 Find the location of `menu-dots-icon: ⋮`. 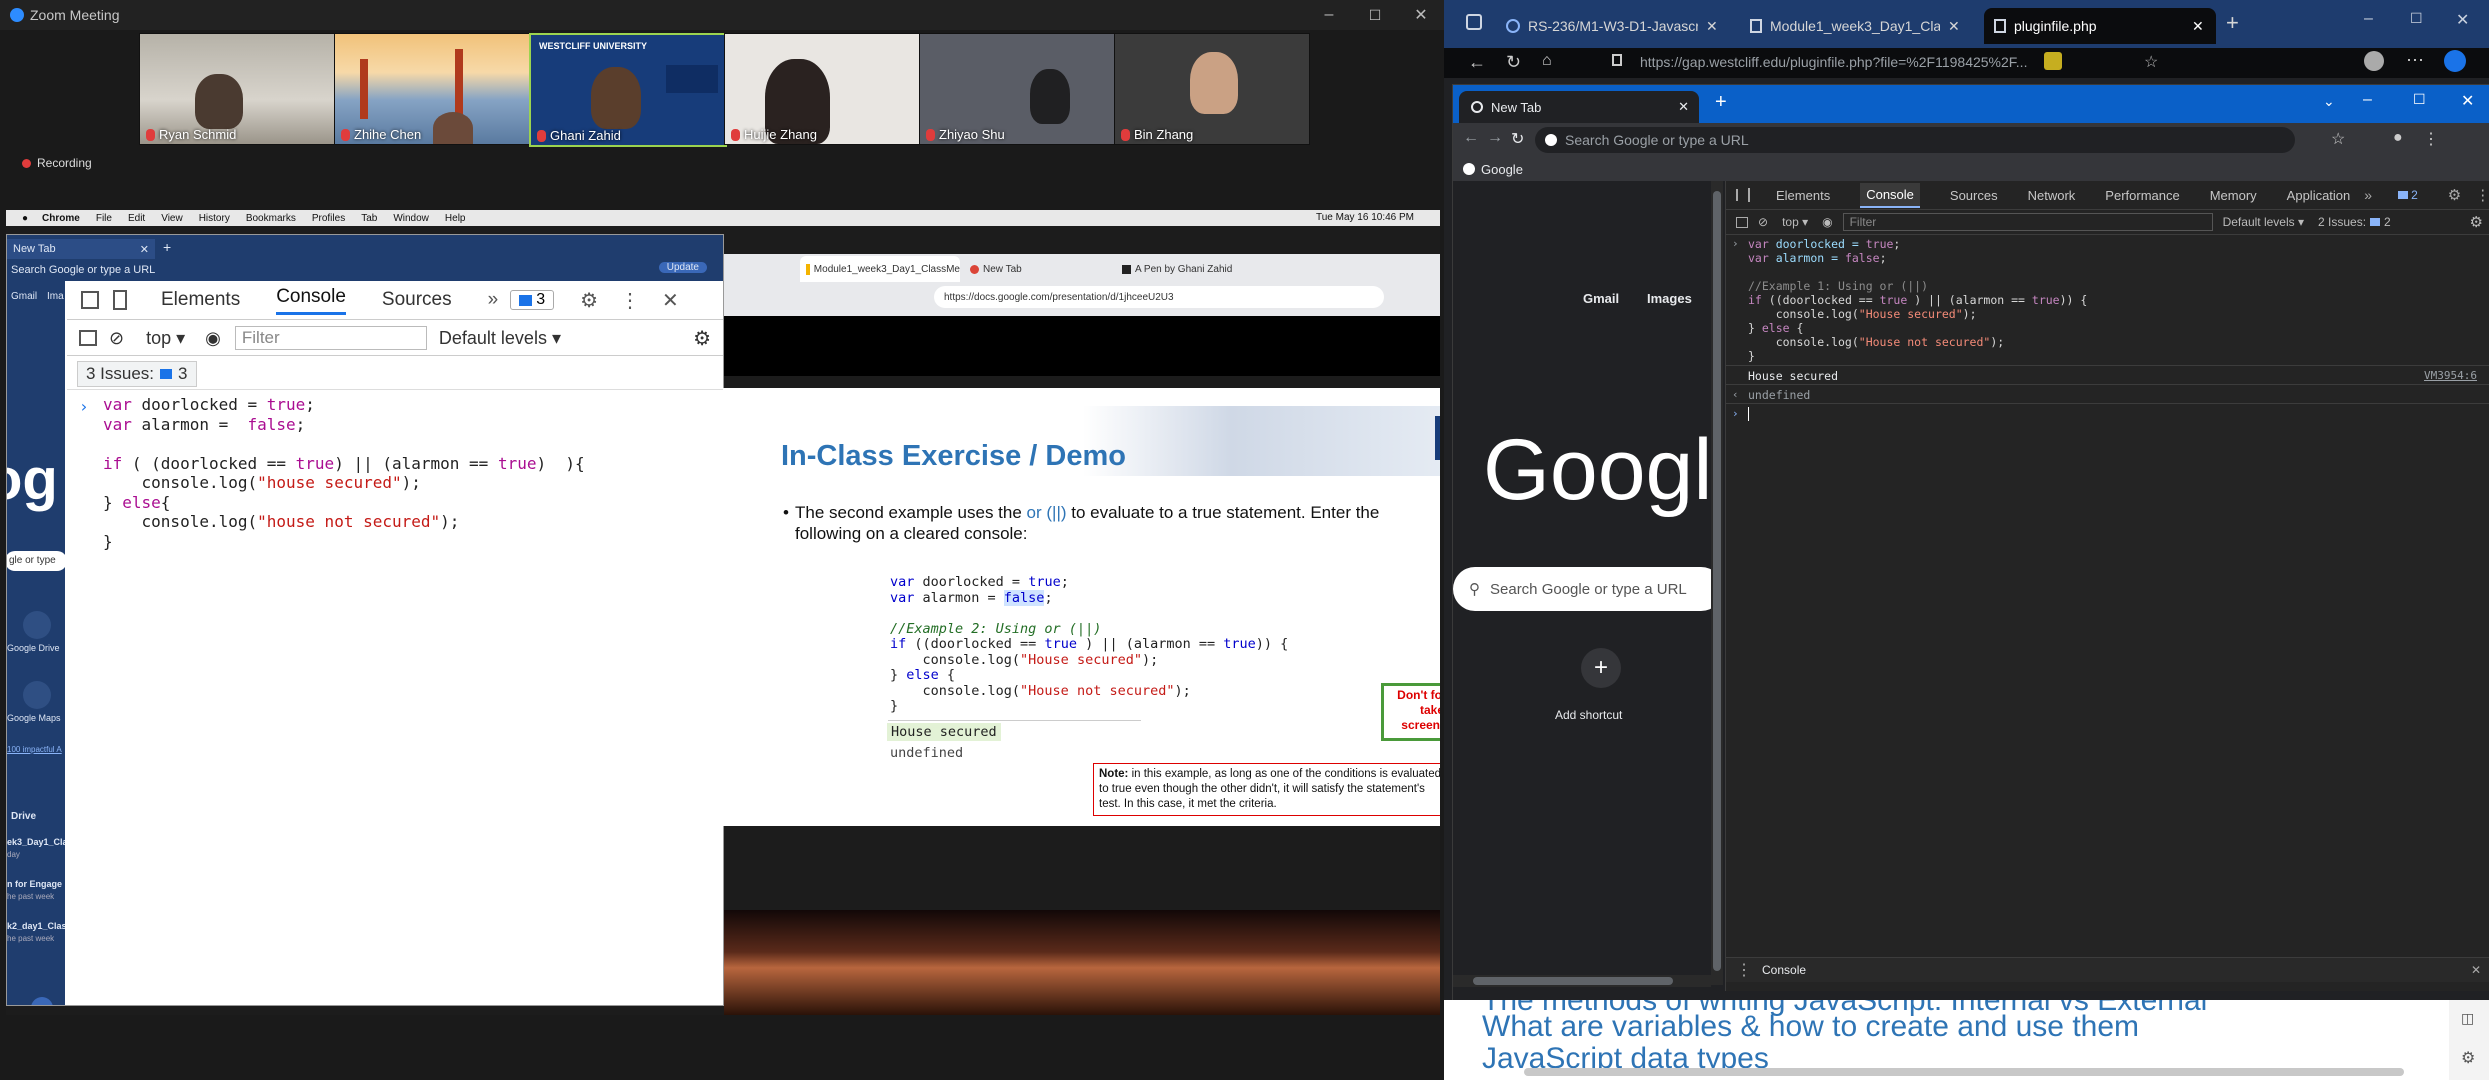

menu-dots-icon: ⋮ is located at coordinates (2431, 139).